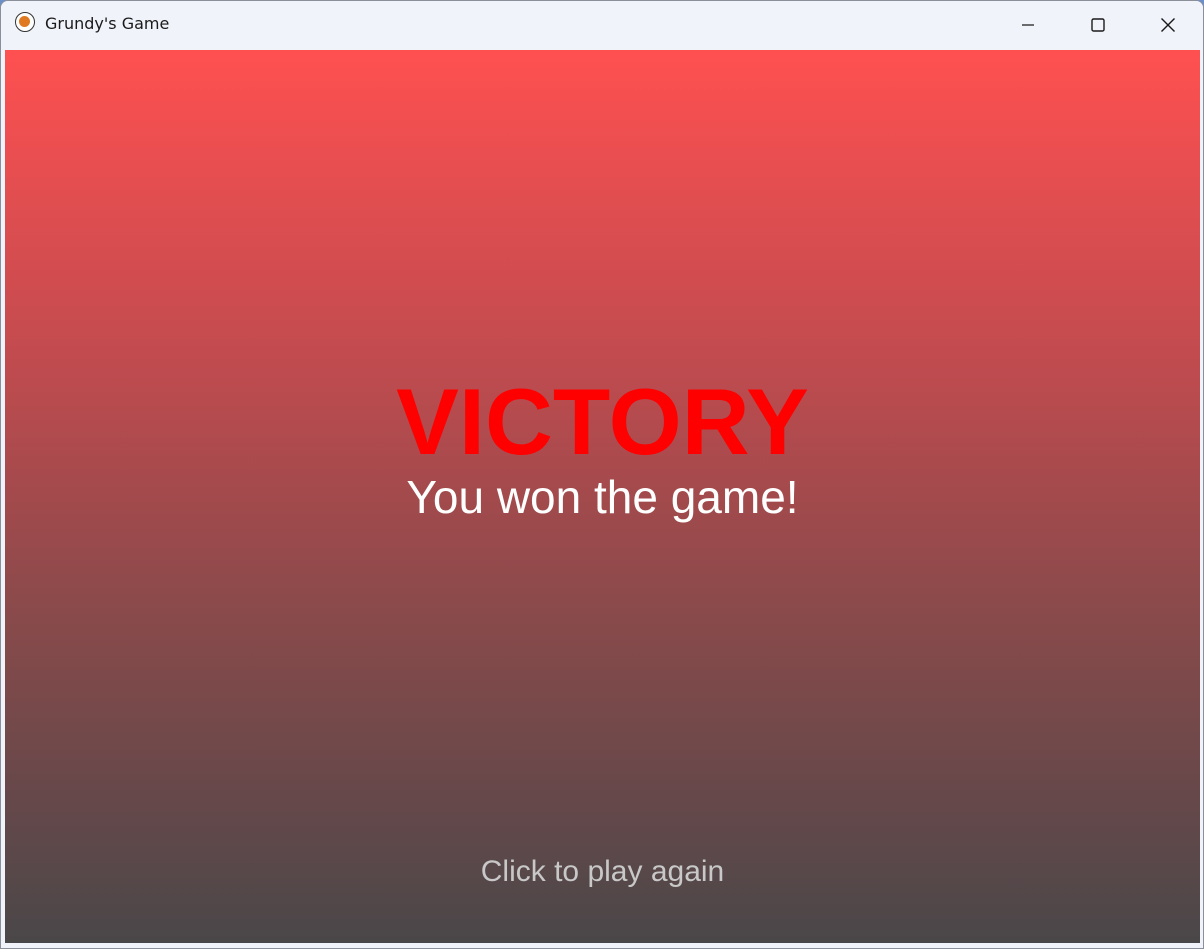 This screenshot has width=1204, height=949. Describe the element at coordinates (107, 23) in the screenshot. I see `window-title: Grundy's Game` at that location.